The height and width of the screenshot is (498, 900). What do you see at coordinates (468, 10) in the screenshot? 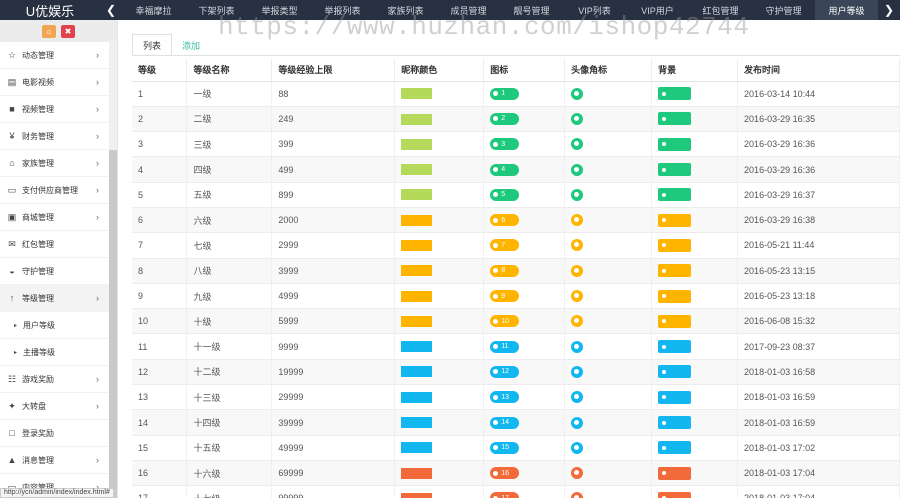
I see `nav-item: 成员管理` at bounding box center [468, 10].